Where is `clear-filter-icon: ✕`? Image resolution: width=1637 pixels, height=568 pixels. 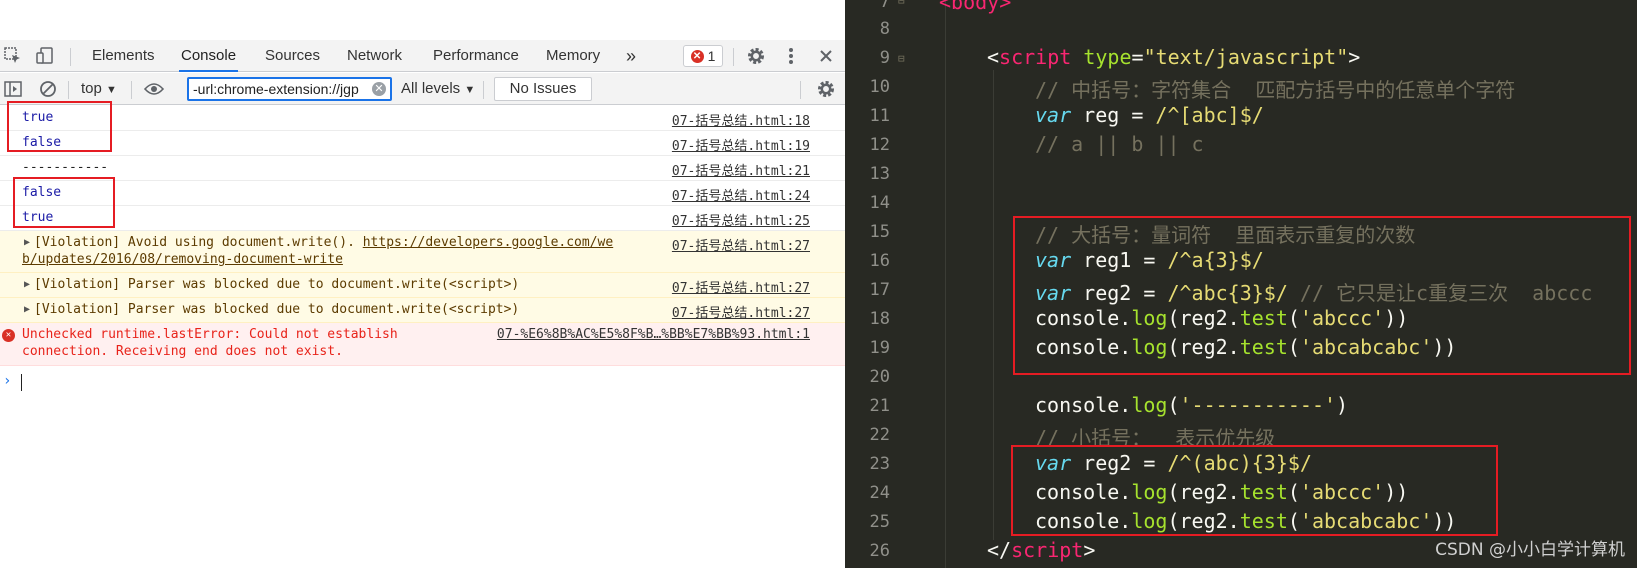 clear-filter-icon: ✕ is located at coordinates (379, 89).